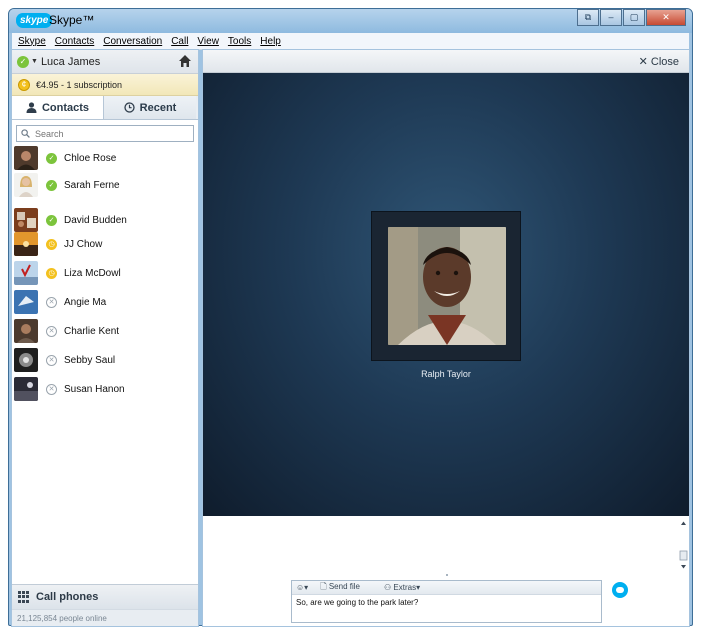 The height and width of the screenshot is (631, 702). Describe the element at coordinates (446, 588) in the screenshot. I see `compose-toolbar: ☺▾ 🗋 Send file ⚇ Extras▾` at that location.